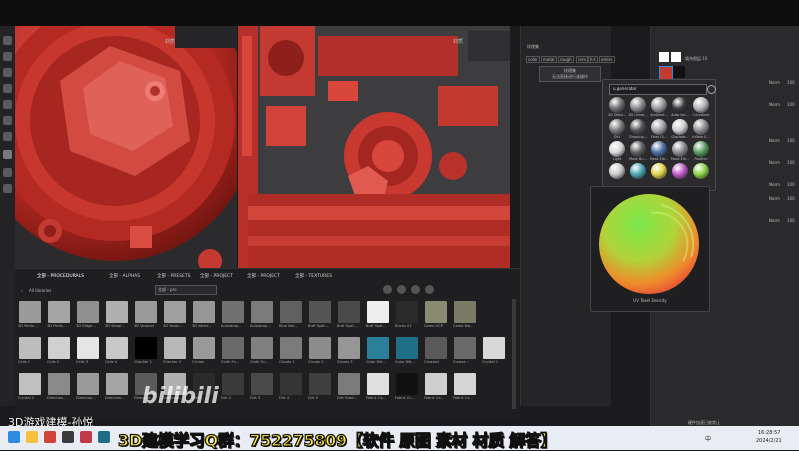 This screenshot has height=451, width=799. Describe the element at coordinates (313, 276) in the screenshot. I see `tab-textures: 全部 - TEXTURES` at that location.